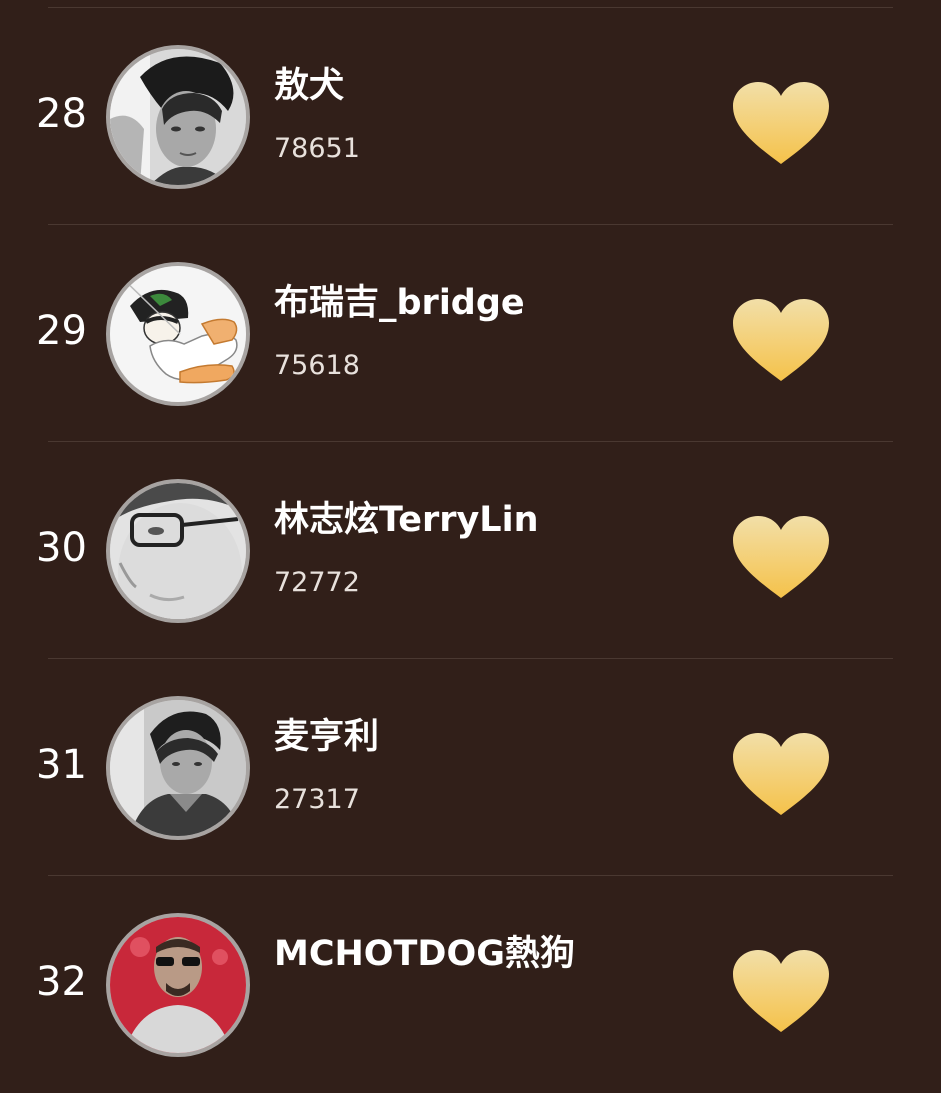 This screenshot has width=941, height=1093. I want to click on avatar-image-portrait-man-glasses-closeup, so click(178, 551).